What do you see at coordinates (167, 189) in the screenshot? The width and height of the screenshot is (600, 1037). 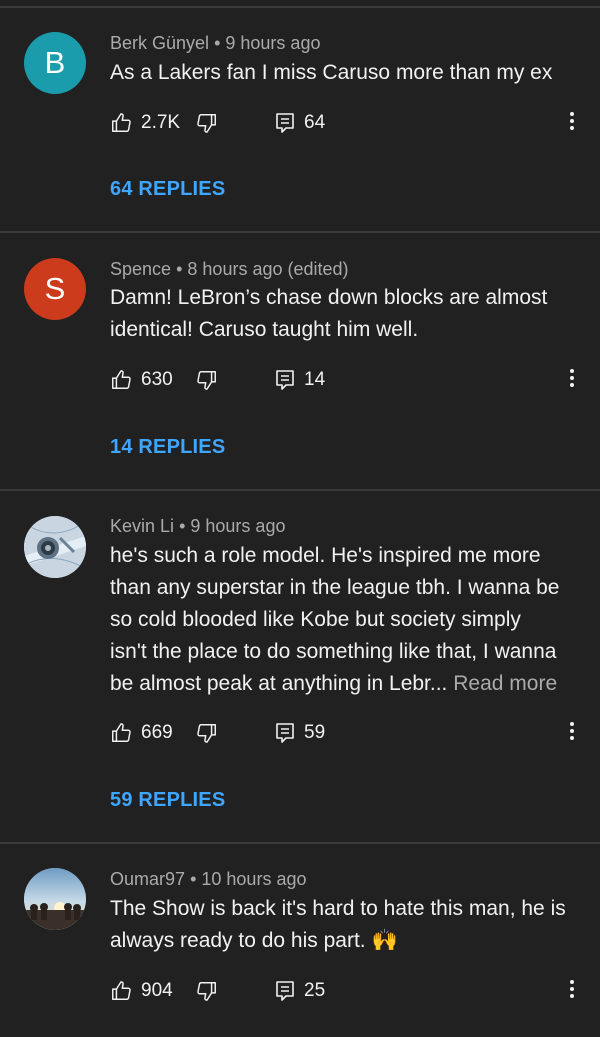 I see `view-replies-button: 64 REPLIES` at bounding box center [167, 189].